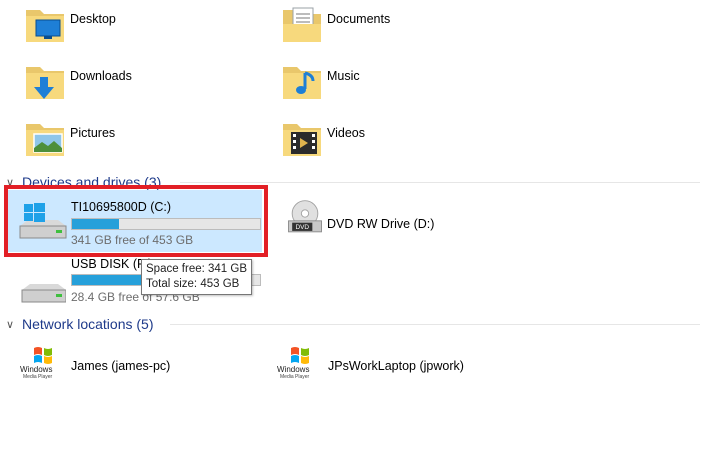  Describe the element at coordinates (93, 19) in the screenshot. I see `folder-label: Desktop` at that location.